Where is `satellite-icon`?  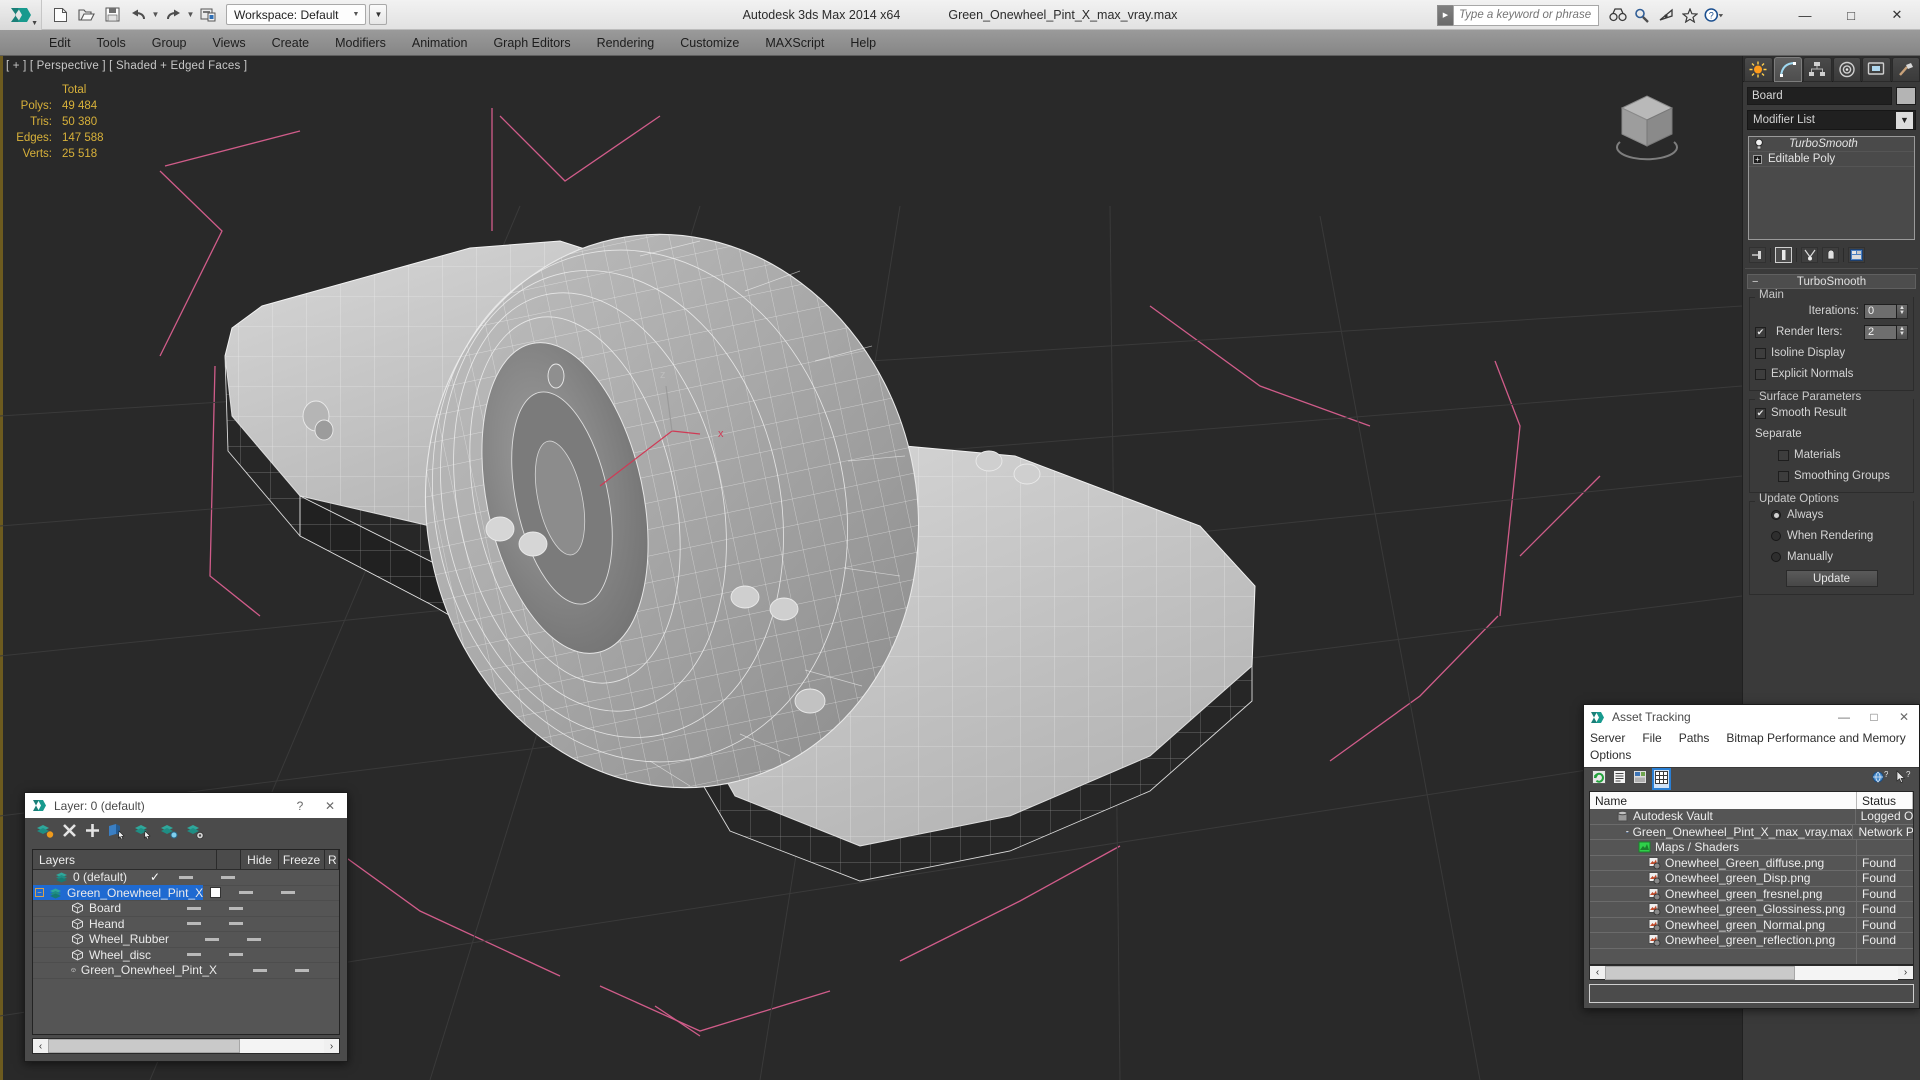 satellite-icon is located at coordinates (1666, 15).